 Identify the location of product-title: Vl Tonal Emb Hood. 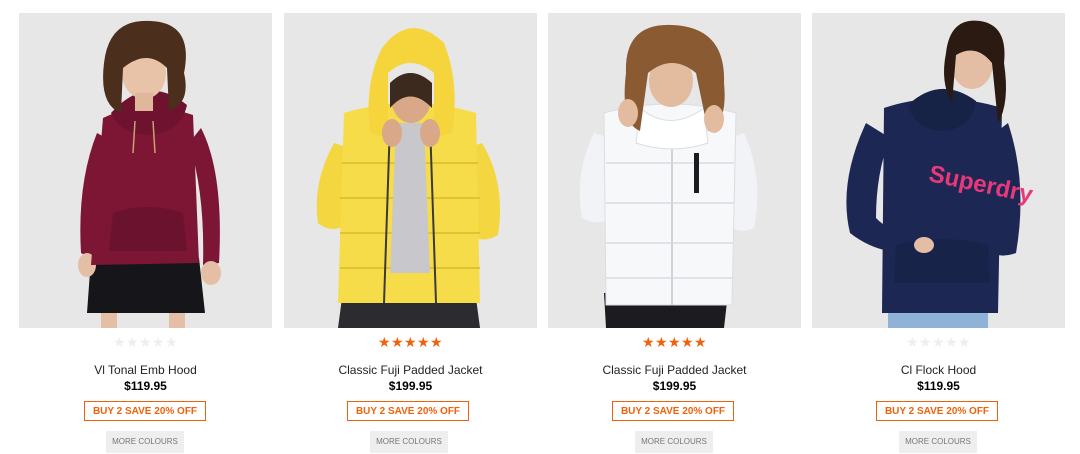
(145, 370).